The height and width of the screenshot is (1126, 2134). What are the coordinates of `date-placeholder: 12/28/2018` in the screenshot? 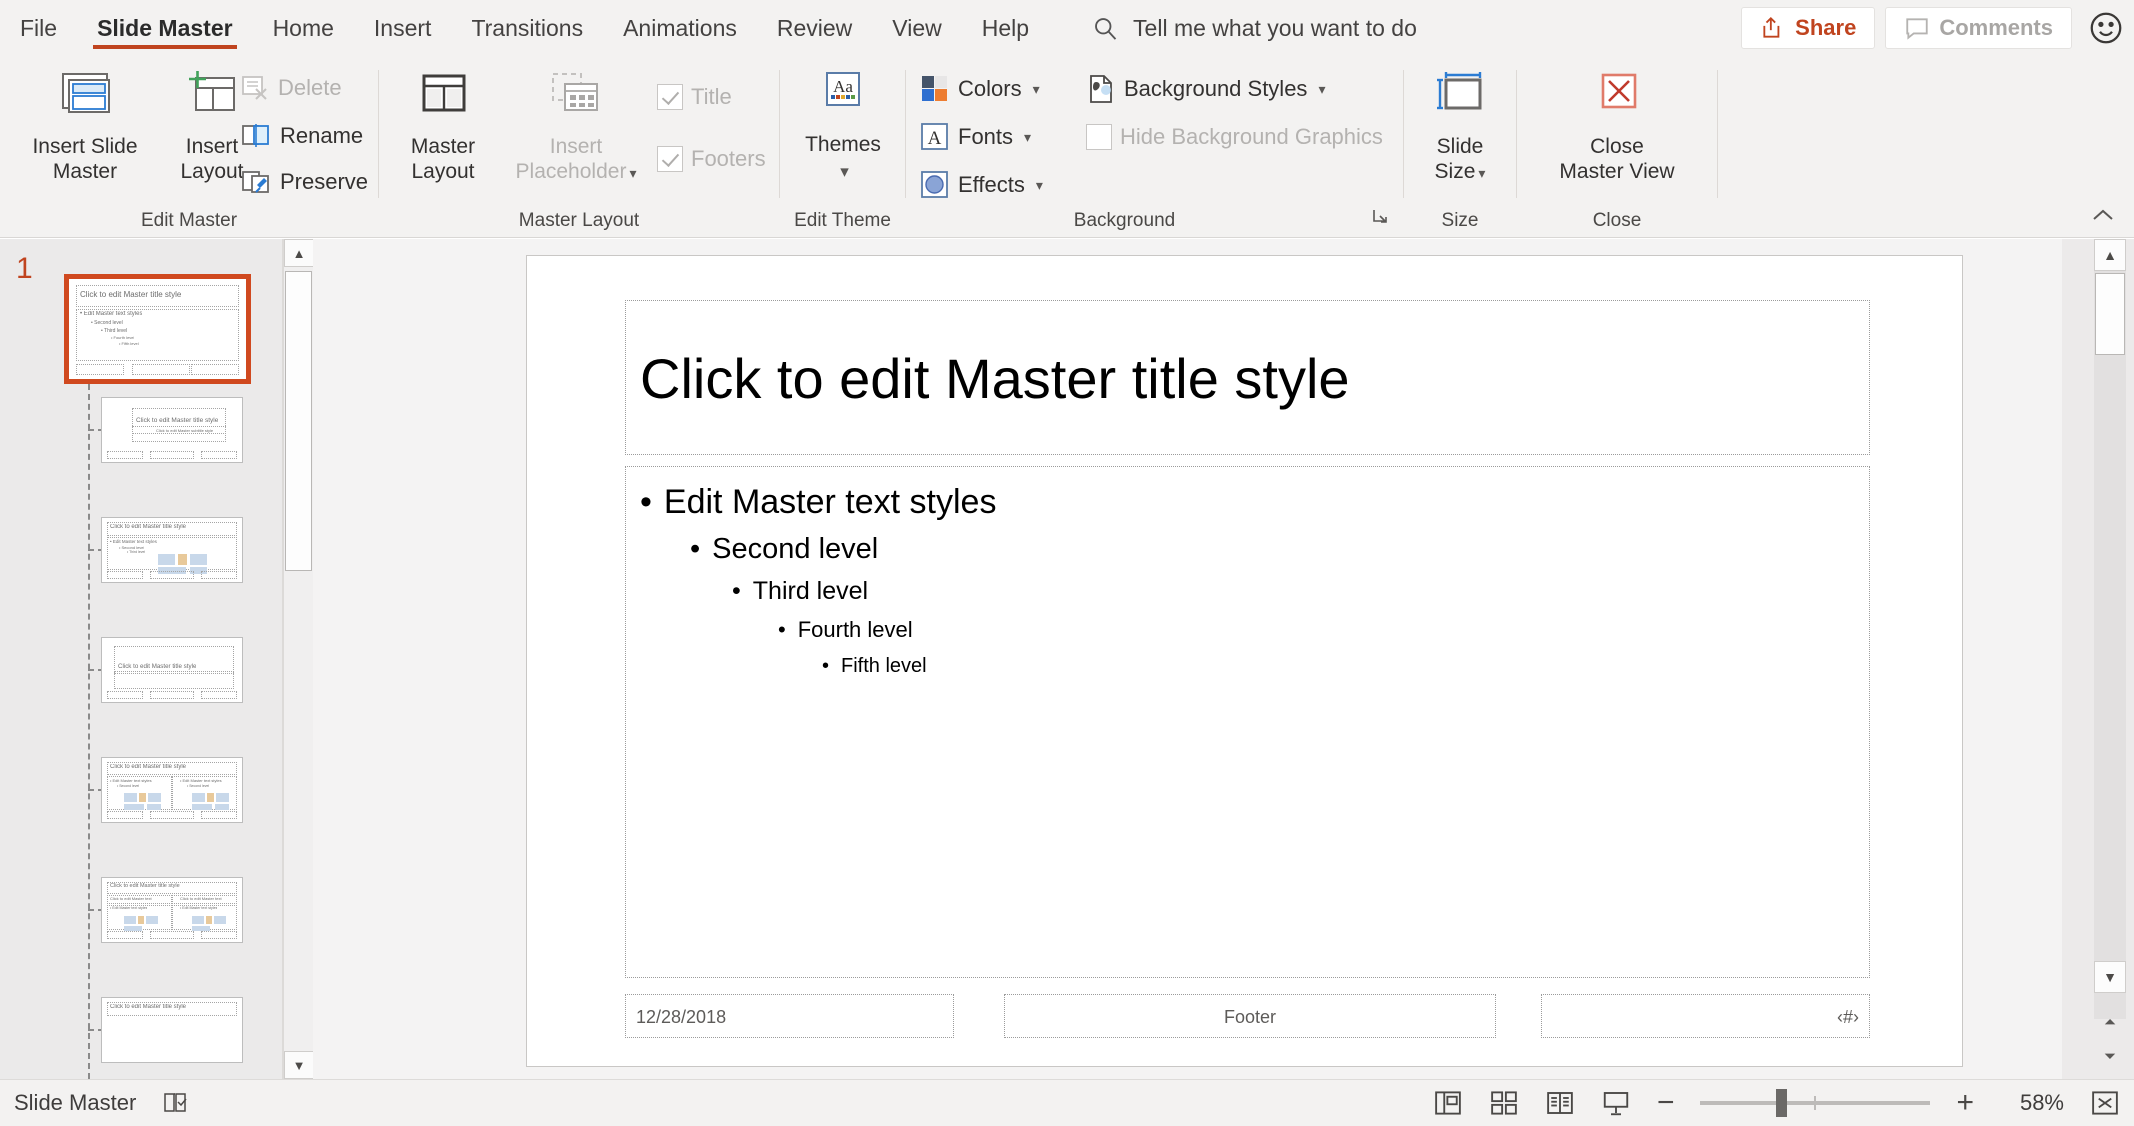 It's located at (789, 1016).